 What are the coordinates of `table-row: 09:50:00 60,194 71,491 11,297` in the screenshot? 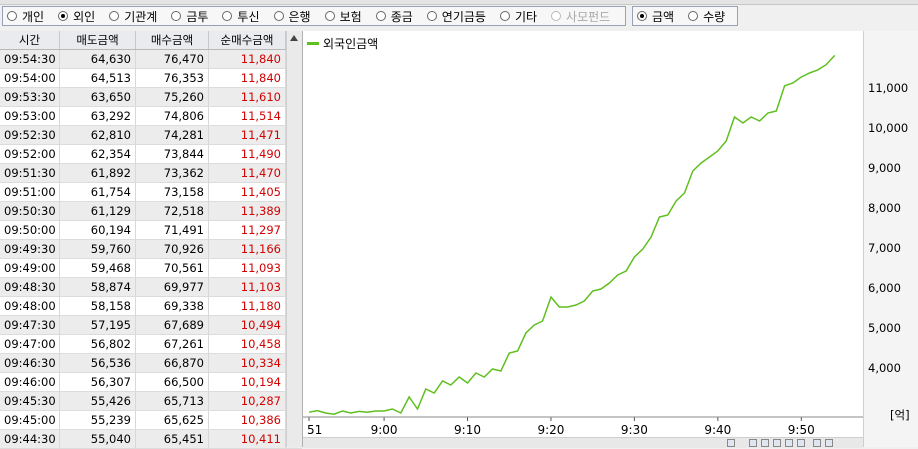 It's located at (151, 230).